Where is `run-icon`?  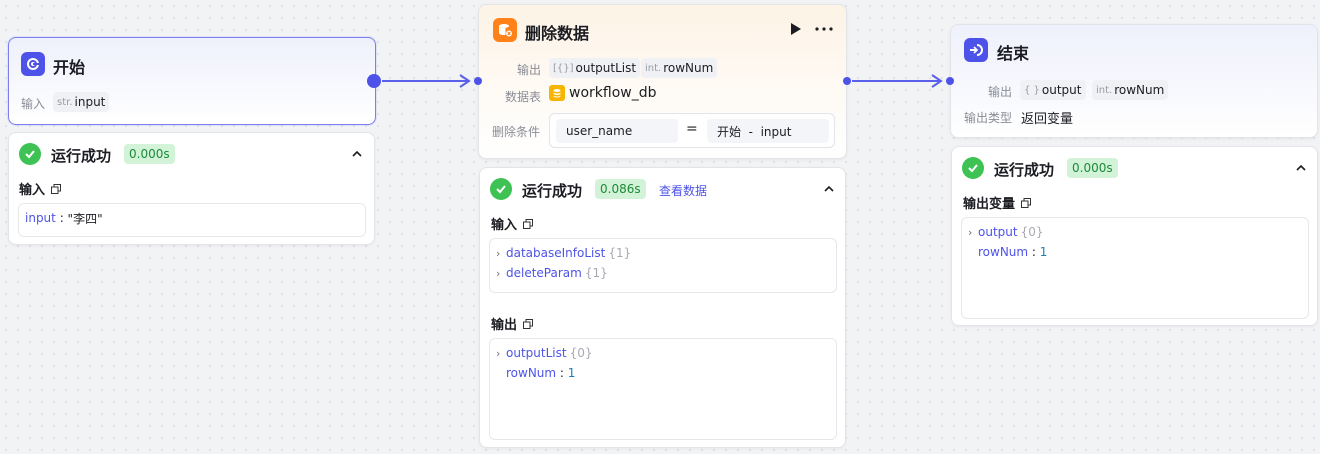
run-icon is located at coordinates (796, 29).